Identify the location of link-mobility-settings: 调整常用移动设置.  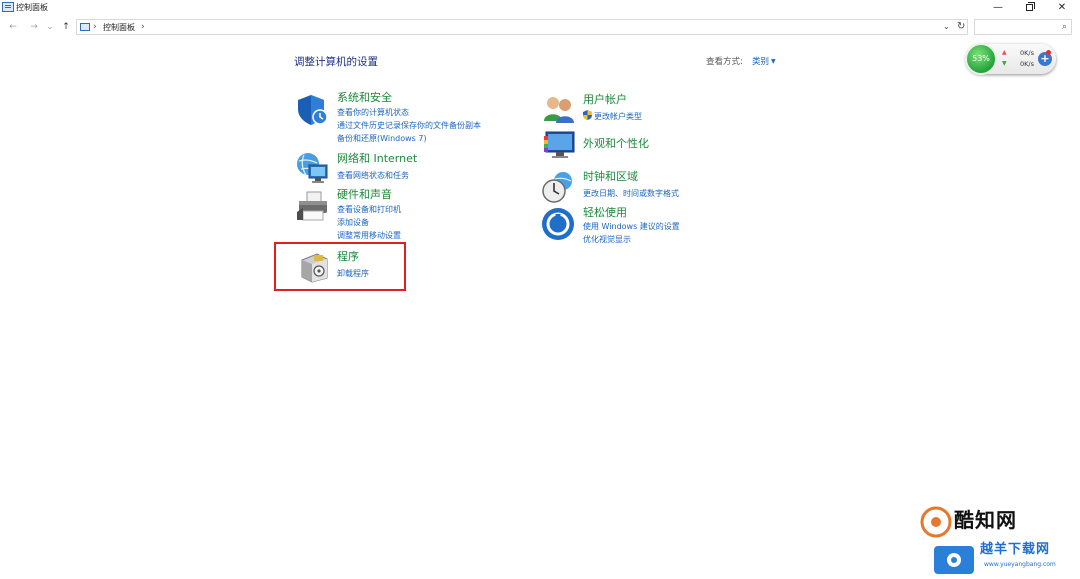
(369, 235).